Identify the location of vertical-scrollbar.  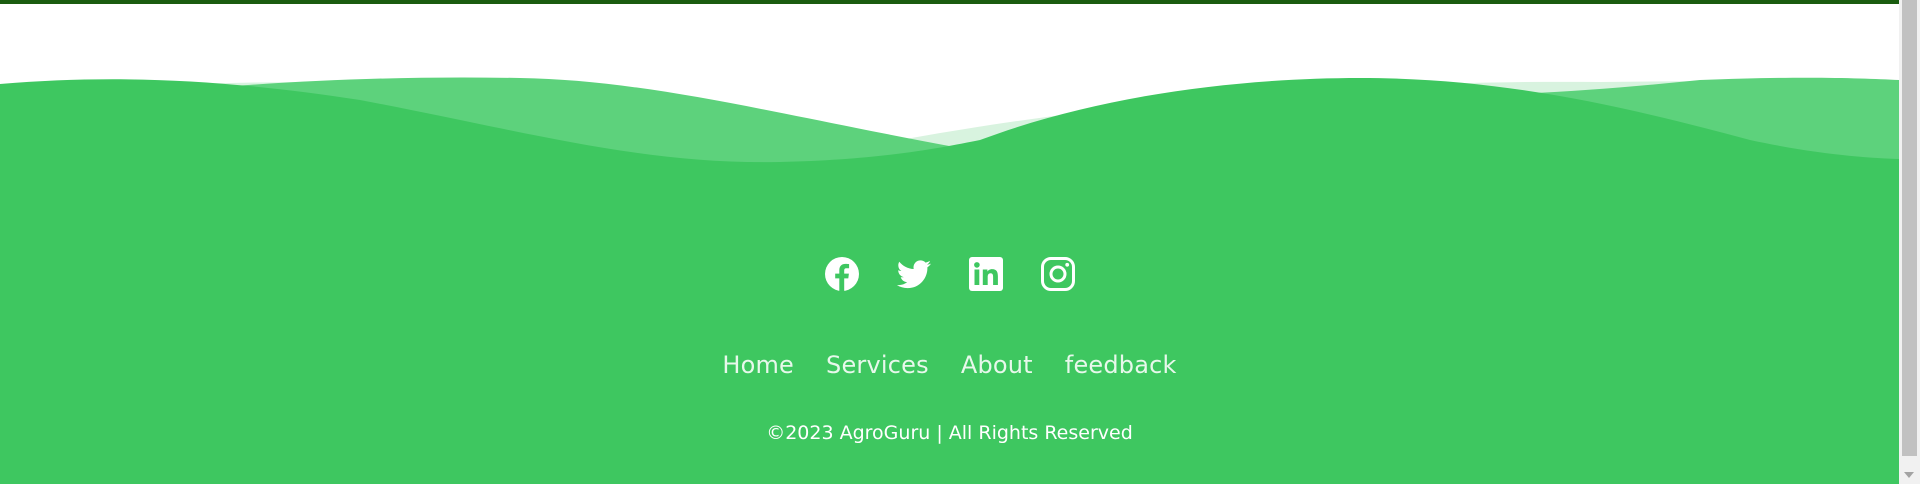
(1909, 242).